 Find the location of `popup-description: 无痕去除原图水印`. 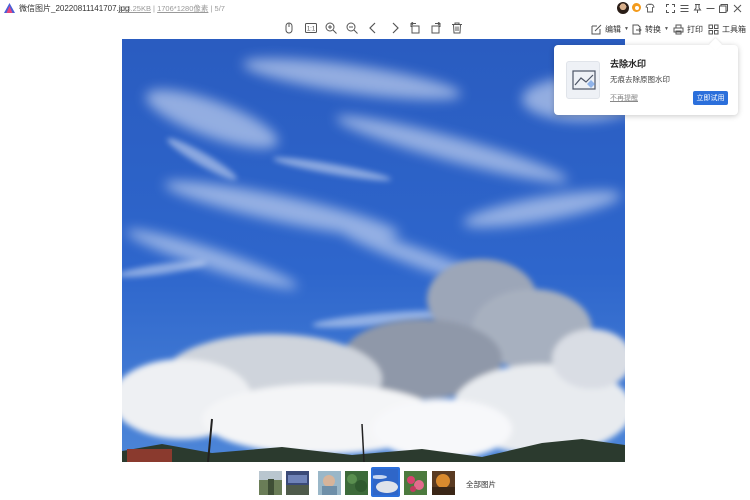

popup-description: 无痕去除原图水印 is located at coordinates (640, 79).